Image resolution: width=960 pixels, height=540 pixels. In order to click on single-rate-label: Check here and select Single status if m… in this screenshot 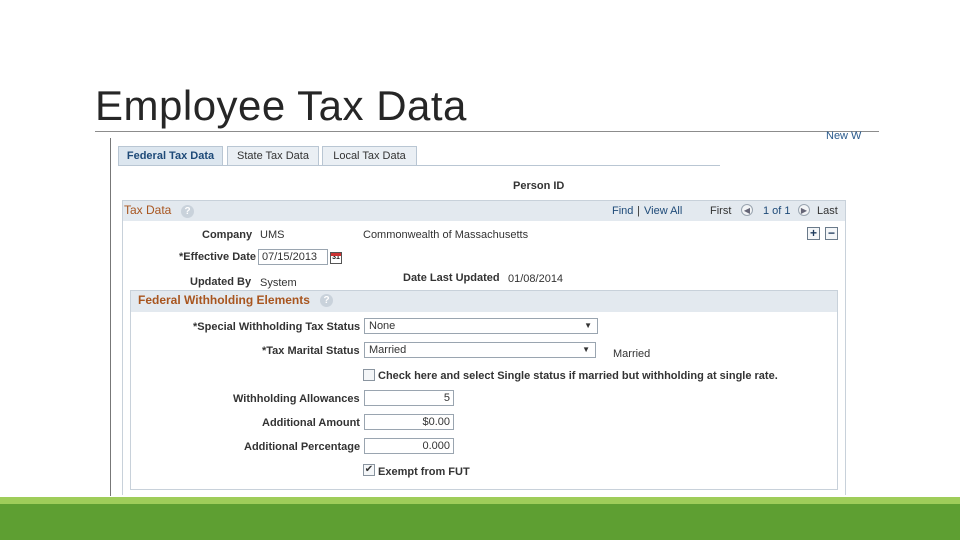, I will do `click(578, 376)`.